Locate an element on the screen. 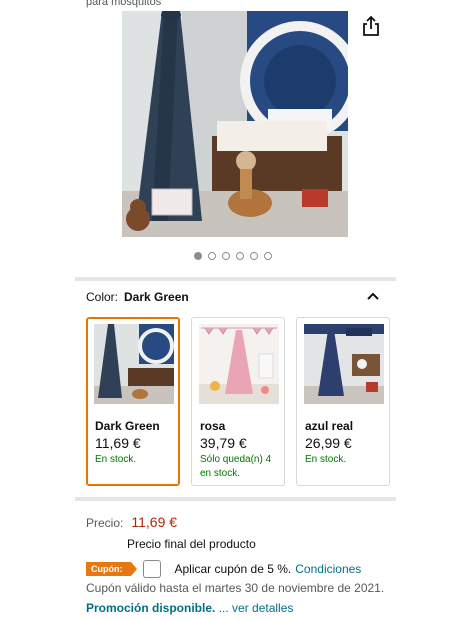 The width and height of the screenshot is (475, 620). promo-details-link: ... ver detalles is located at coordinates (256, 608).